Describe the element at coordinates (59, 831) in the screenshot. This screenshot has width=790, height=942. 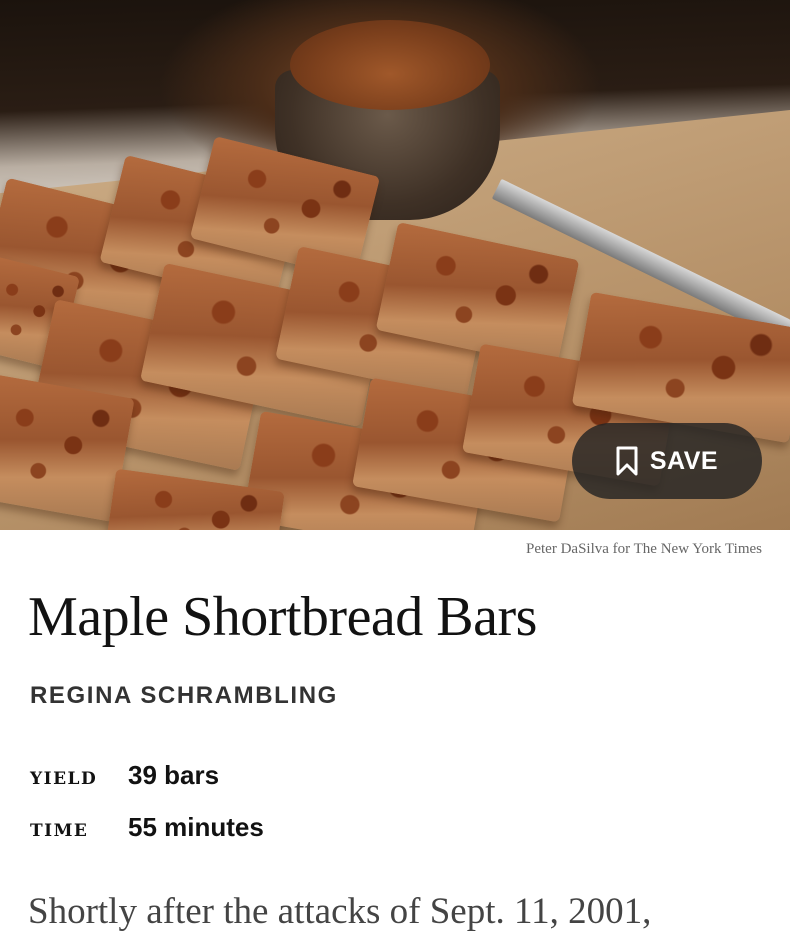
I see `time-label: TIME` at that location.